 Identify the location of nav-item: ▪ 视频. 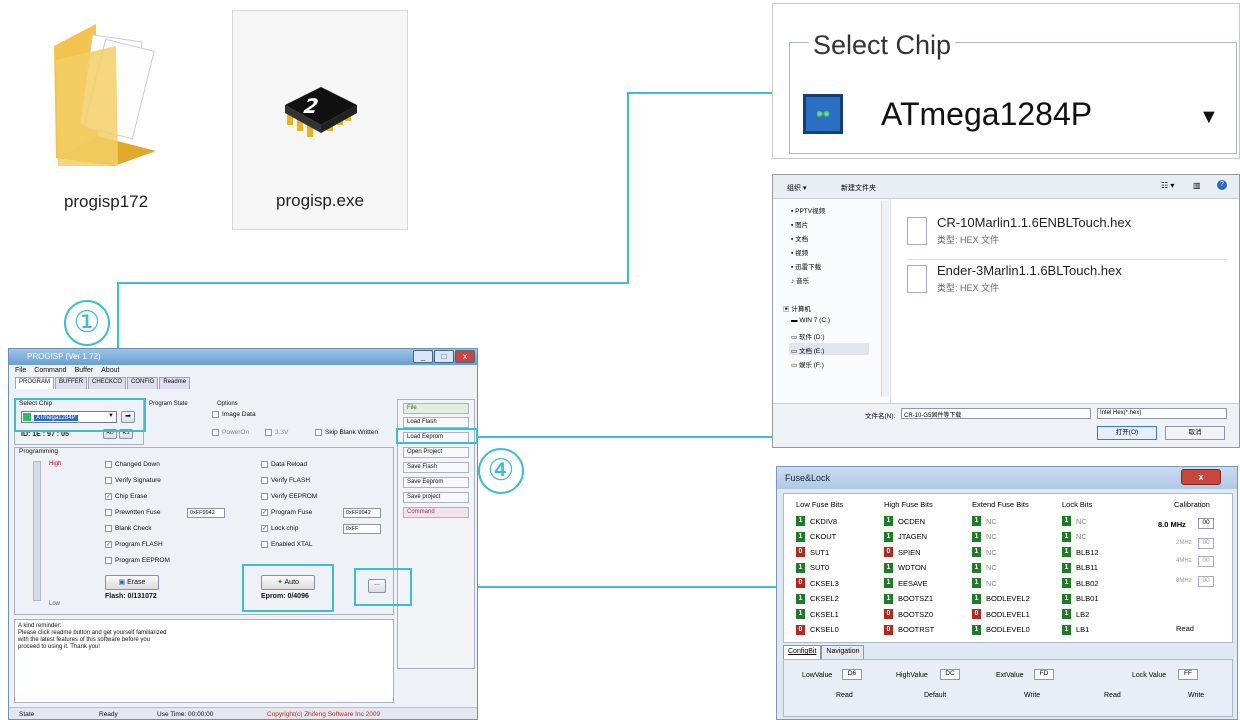
(799, 252).